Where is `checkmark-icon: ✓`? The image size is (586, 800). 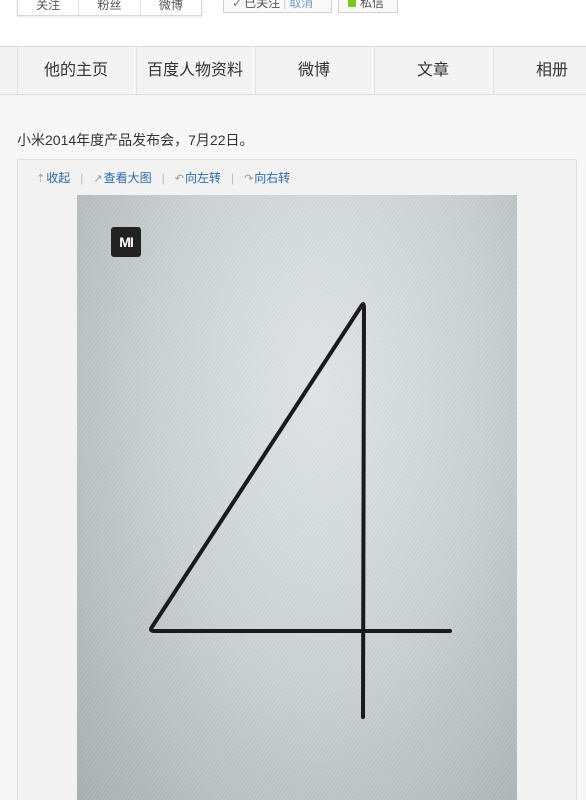 checkmark-icon: ✓ is located at coordinates (237, 5).